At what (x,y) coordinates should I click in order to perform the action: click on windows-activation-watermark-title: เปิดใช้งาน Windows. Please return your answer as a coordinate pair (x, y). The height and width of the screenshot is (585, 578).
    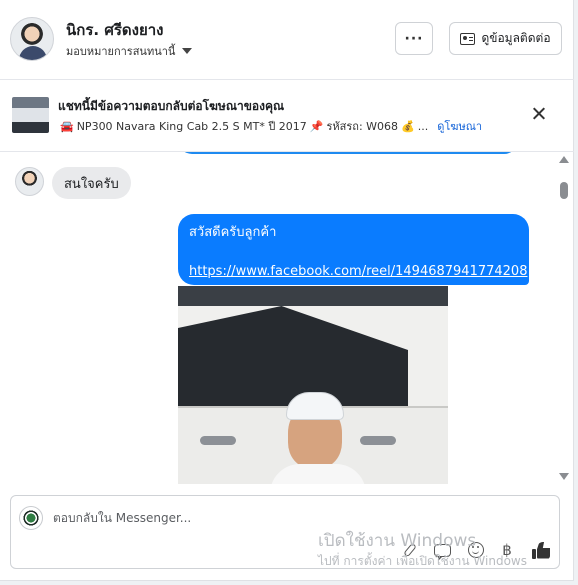
    Looking at the image, I should click on (397, 541).